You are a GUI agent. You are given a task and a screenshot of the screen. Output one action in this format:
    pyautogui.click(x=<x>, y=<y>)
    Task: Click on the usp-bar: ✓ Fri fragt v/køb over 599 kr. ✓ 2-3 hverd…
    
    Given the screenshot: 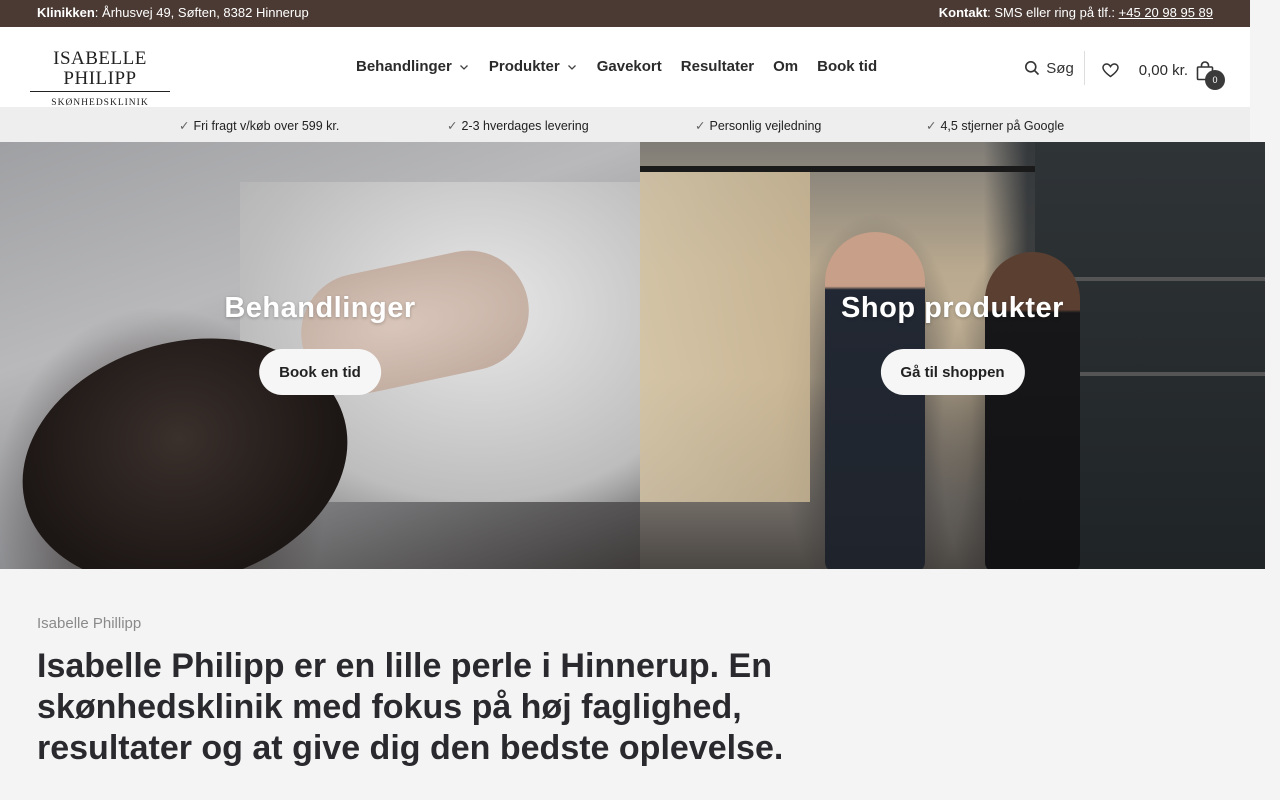 What is the action you would take?
    pyautogui.click(x=625, y=124)
    